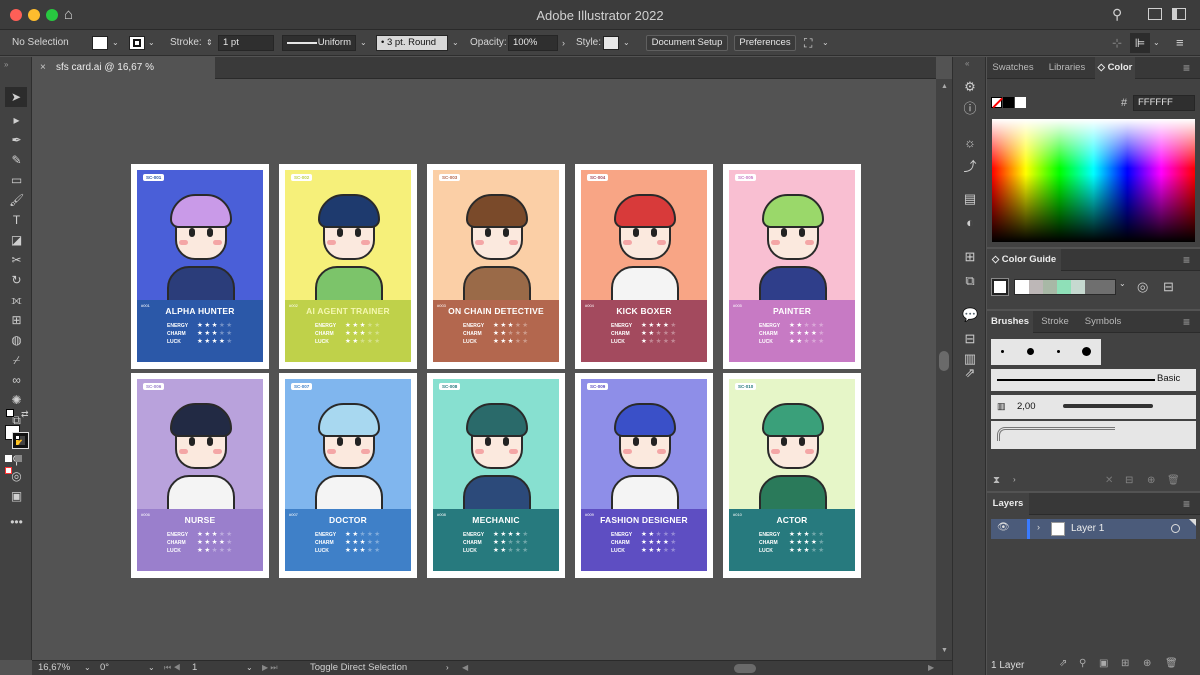  Describe the element at coordinates (16, 160) in the screenshot. I see `curvature-tool-icon: ✎` at that location.